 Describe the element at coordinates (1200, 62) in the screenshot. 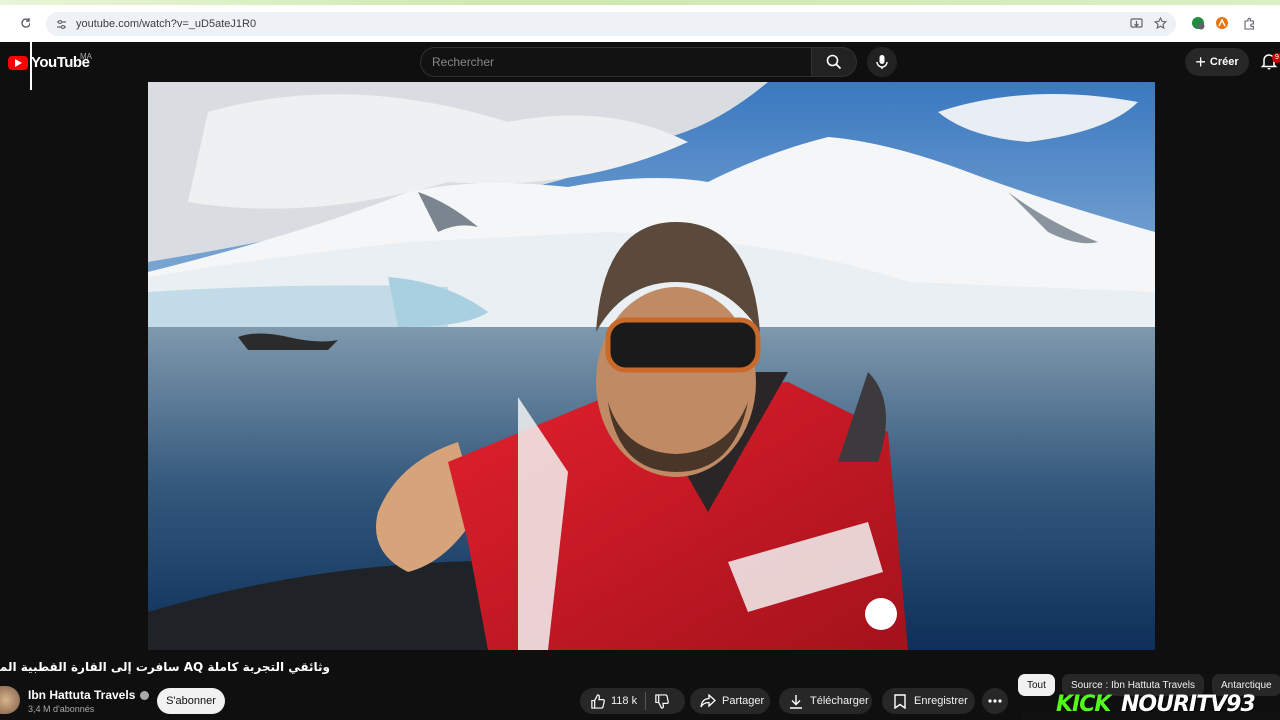

I see `plus-icon: +` at that location.